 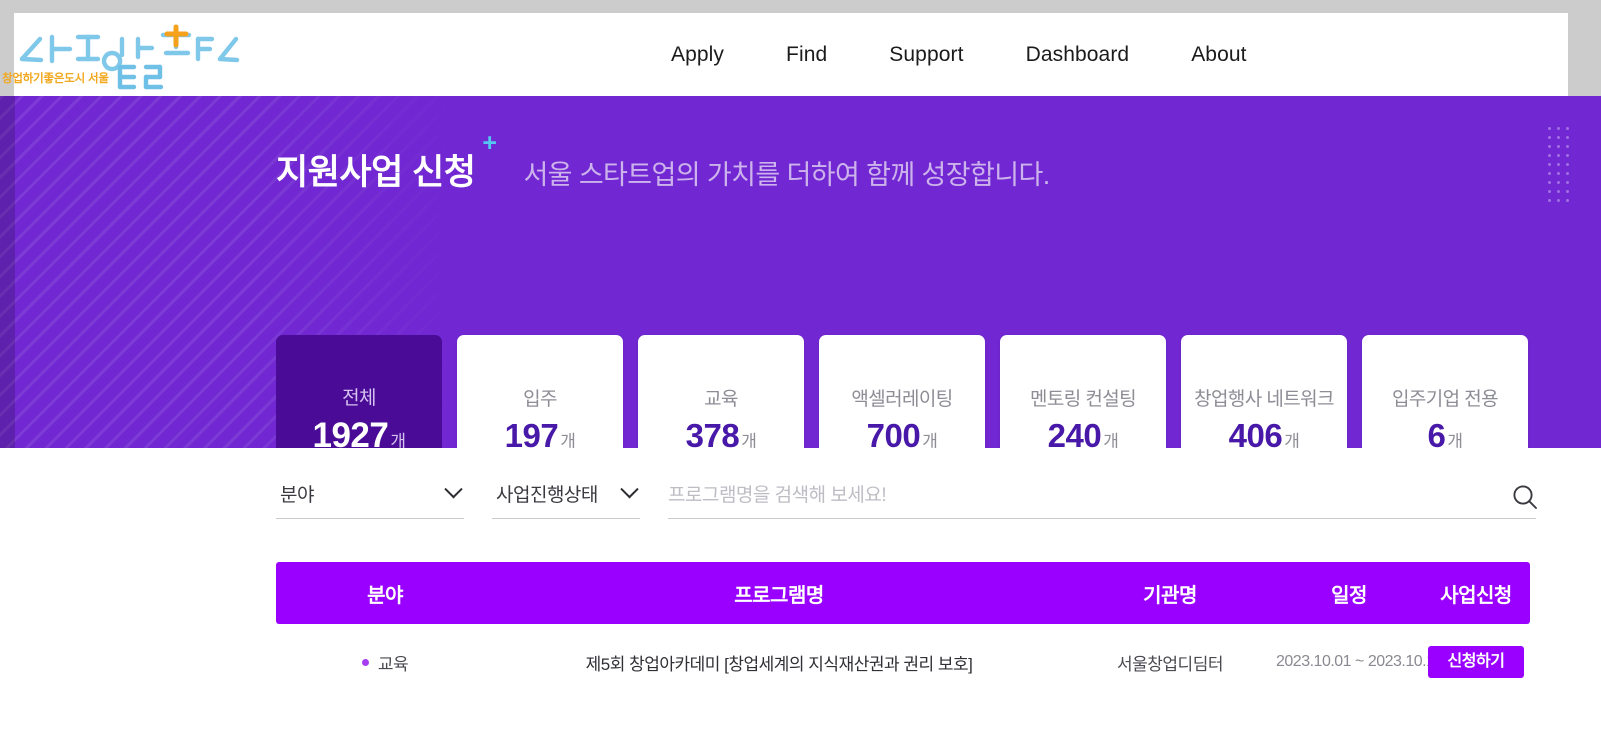 I want to click on stat-card-number: 6, so click(x=1436, y=432).